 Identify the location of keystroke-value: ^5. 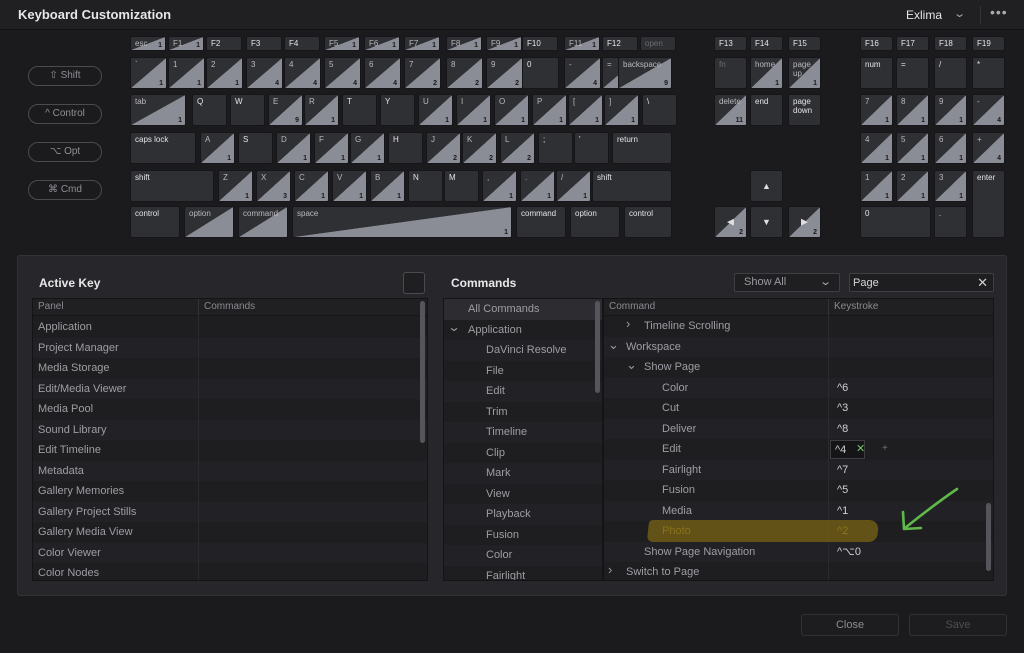
(842, 490).